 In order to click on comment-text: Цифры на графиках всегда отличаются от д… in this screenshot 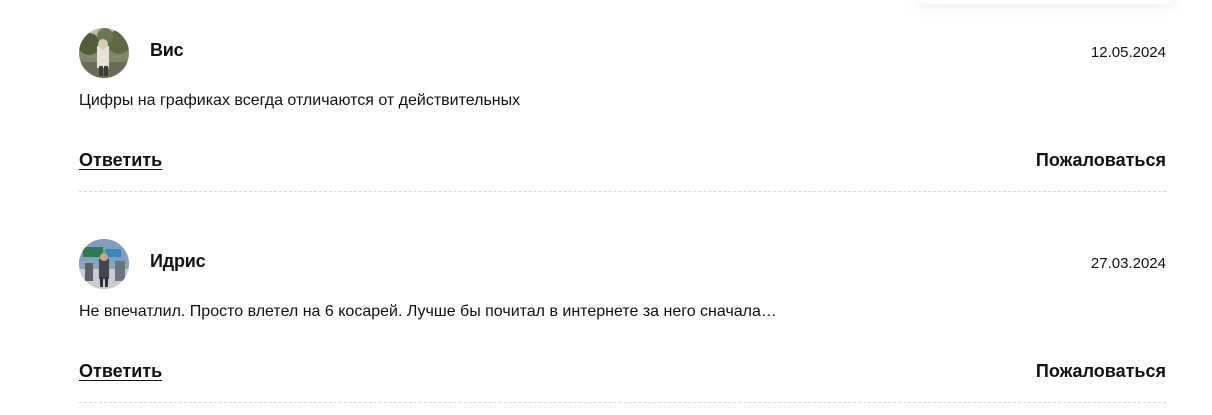, I will do `click(300, 100)`.